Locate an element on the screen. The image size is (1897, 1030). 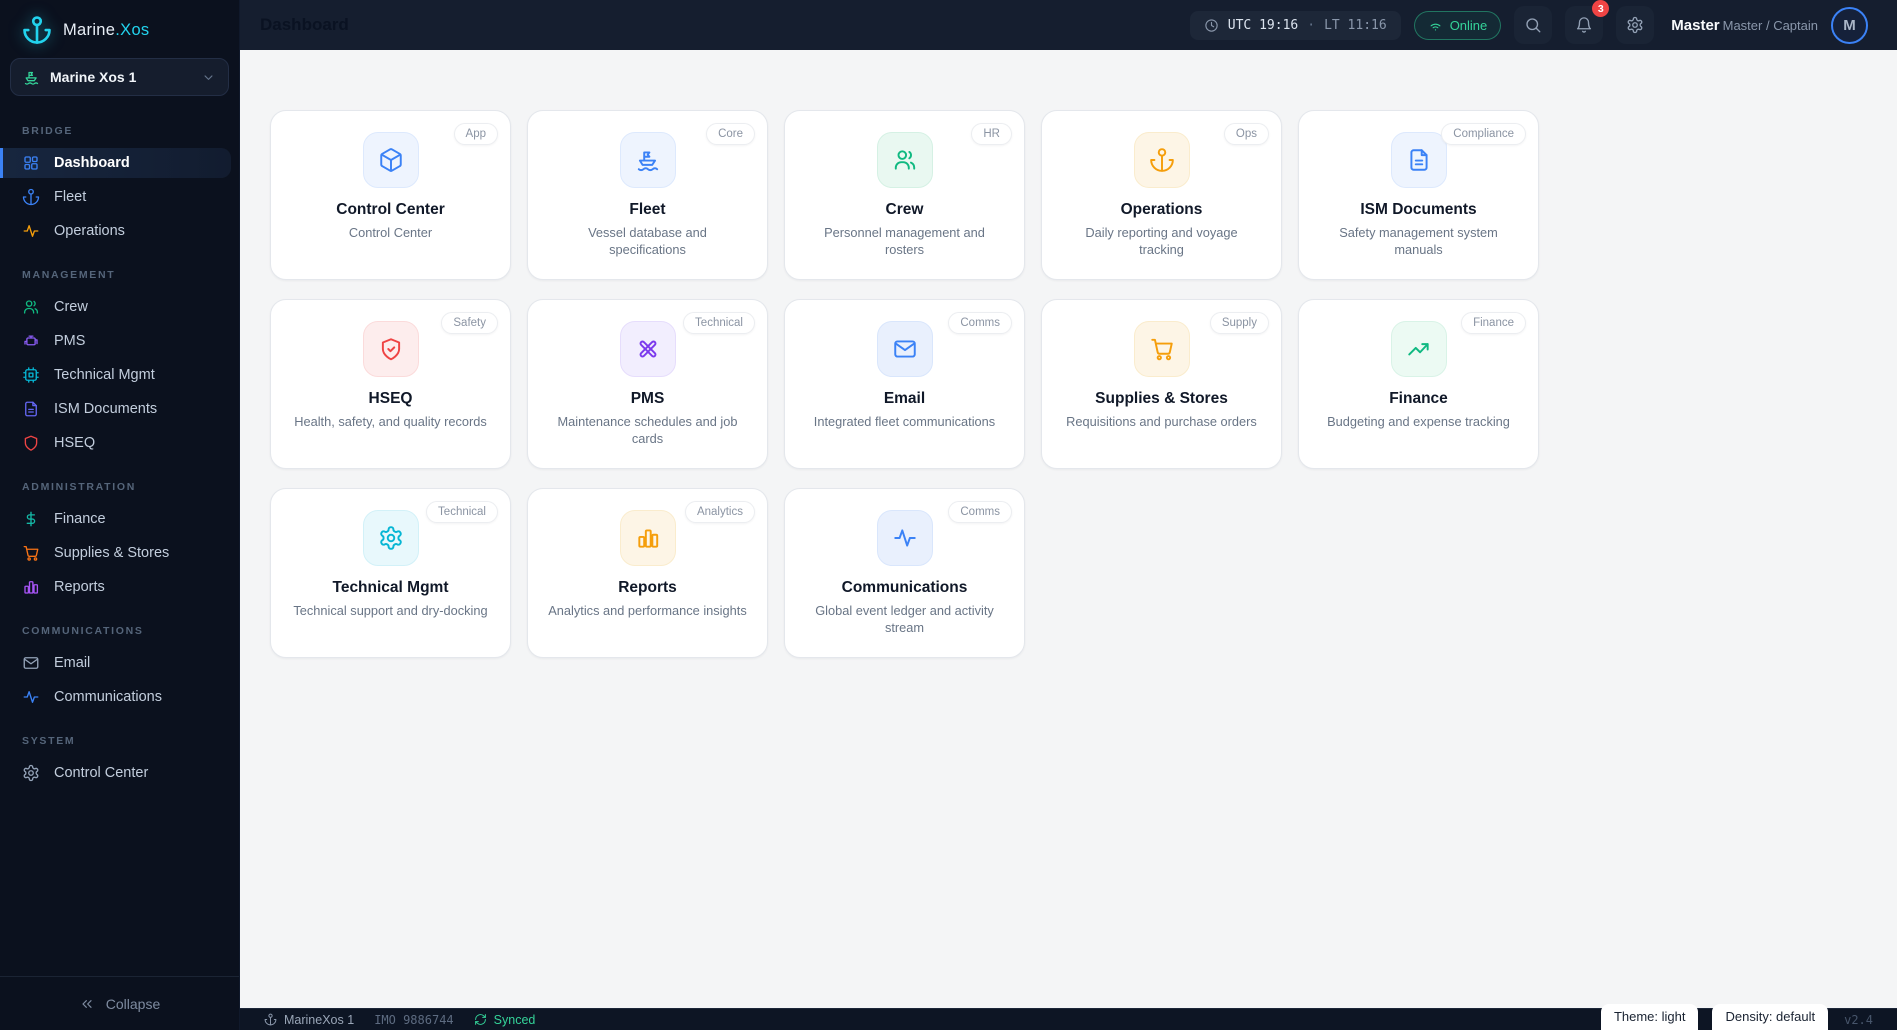
sidebar-item-operations: Operations is located at coordinates (115, 231).